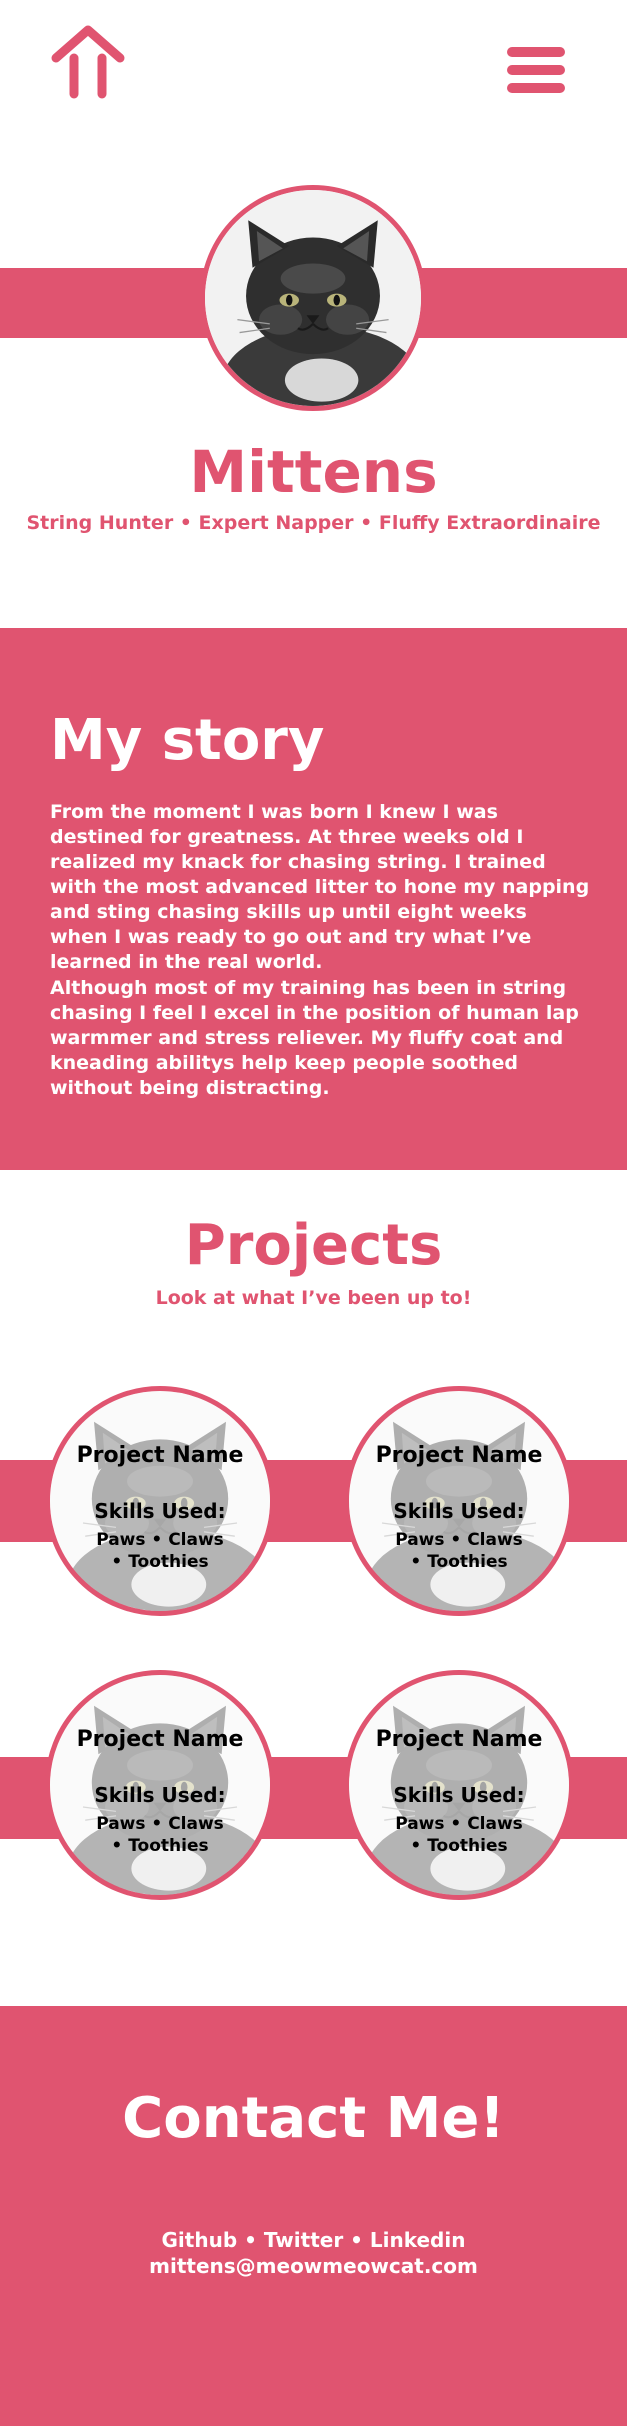 The image size is (627, 2426). Describe the element at coordinates (88, 61) in the screenshot. I see `home-arrow-icon` at that location.